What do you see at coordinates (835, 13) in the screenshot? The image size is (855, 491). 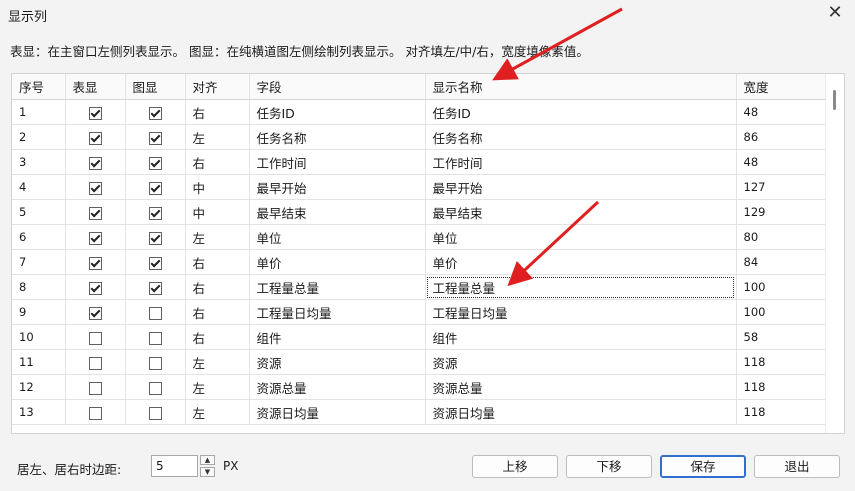 I see `close-icon: ✕` at bounding box center [835, 13].